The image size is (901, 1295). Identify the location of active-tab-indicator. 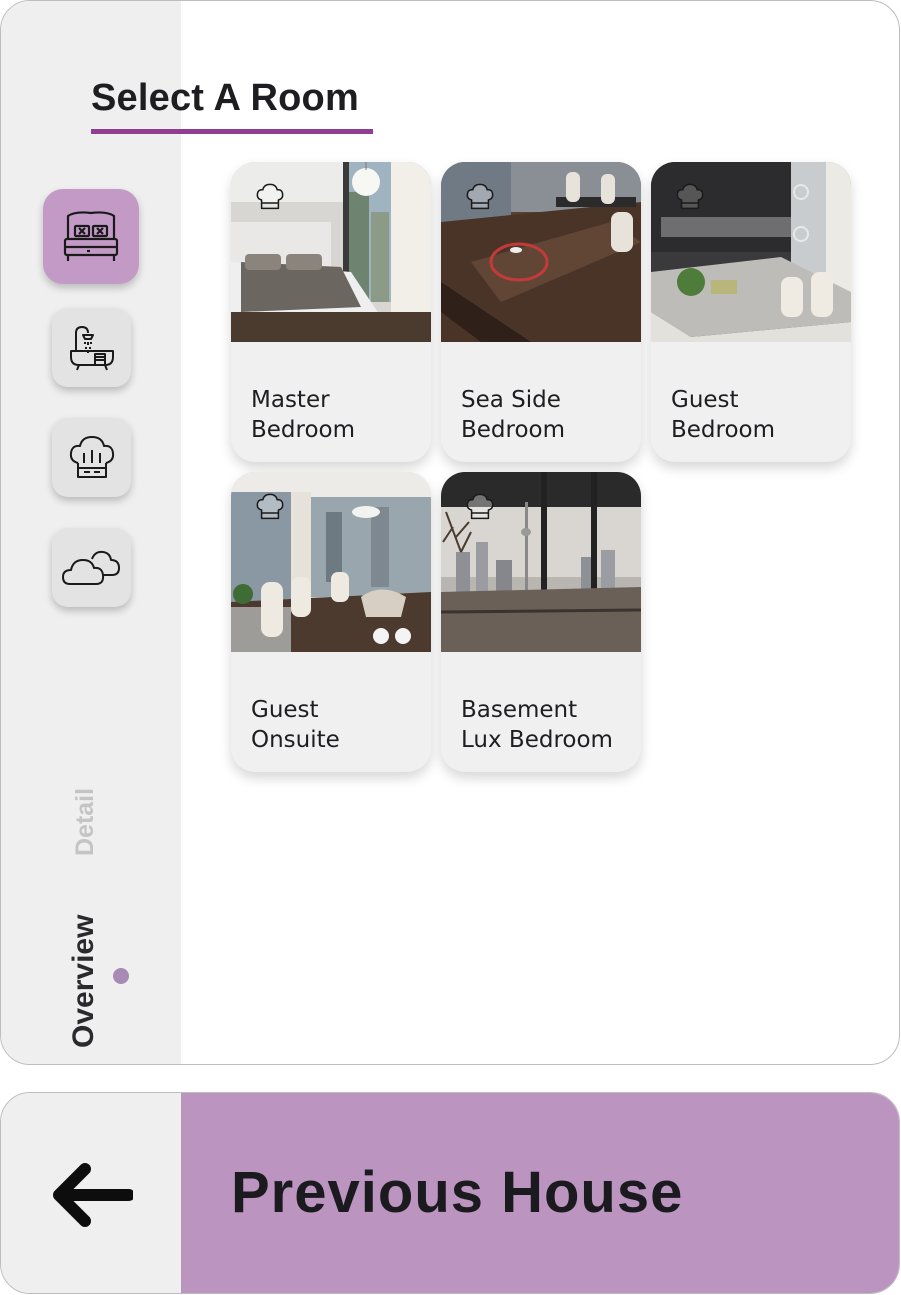
(121, 976).